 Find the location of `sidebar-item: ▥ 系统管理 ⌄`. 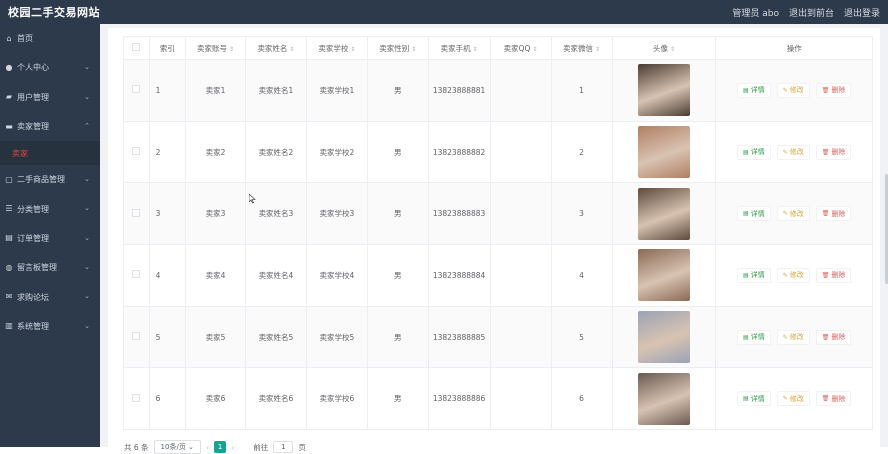

sidebar-item: ▥ 系统管理 ⌄ is located at coordinates (50, 326).